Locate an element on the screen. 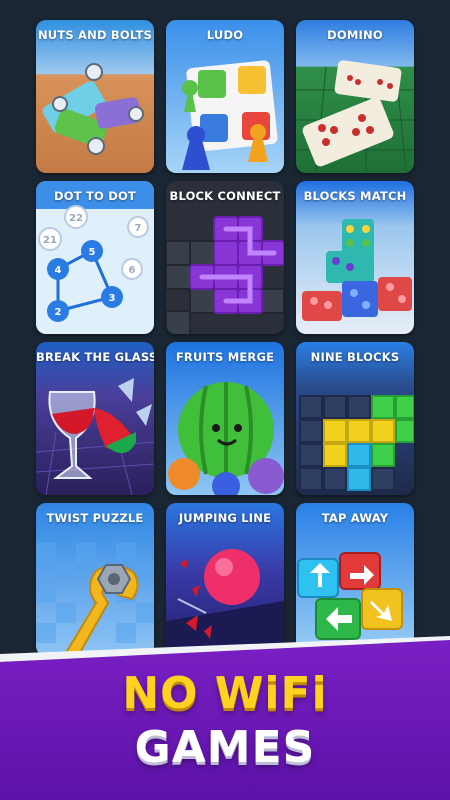 This screenshot has width=450, height=800. jumping-line-thumbnail is located at coordinates (225, 579).